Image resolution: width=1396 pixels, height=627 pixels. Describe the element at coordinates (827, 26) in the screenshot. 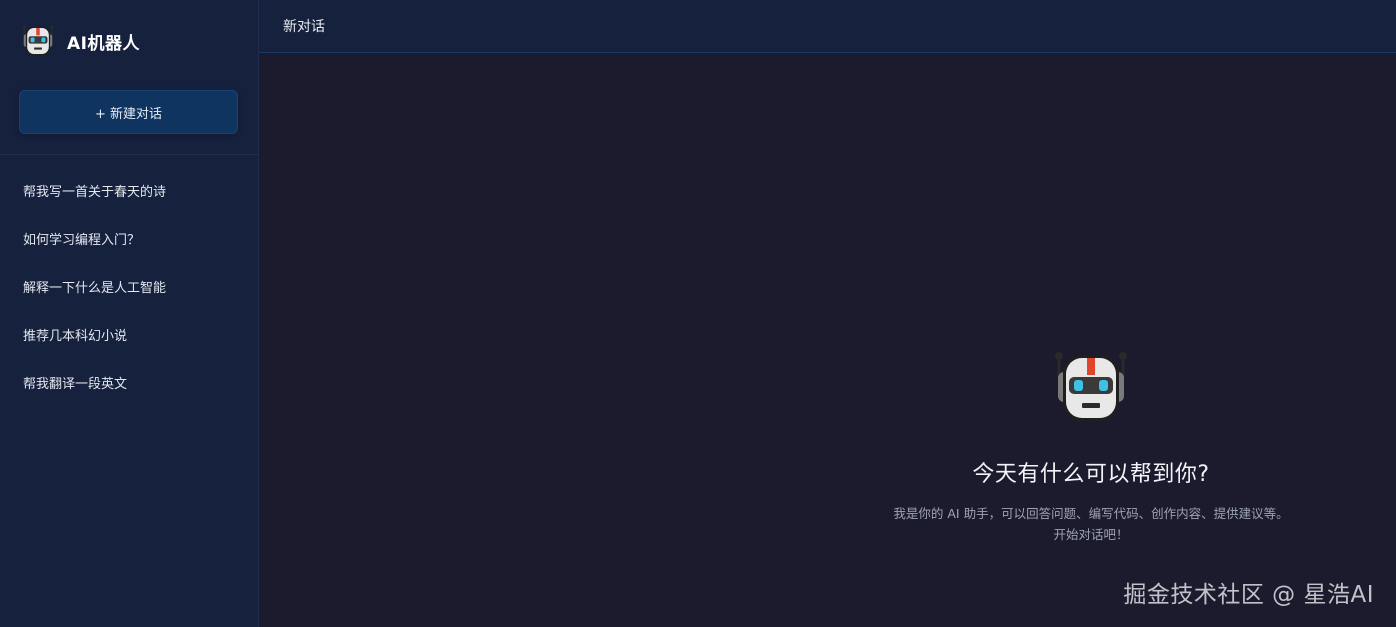

I see `chat-header: 新对话` at that location.